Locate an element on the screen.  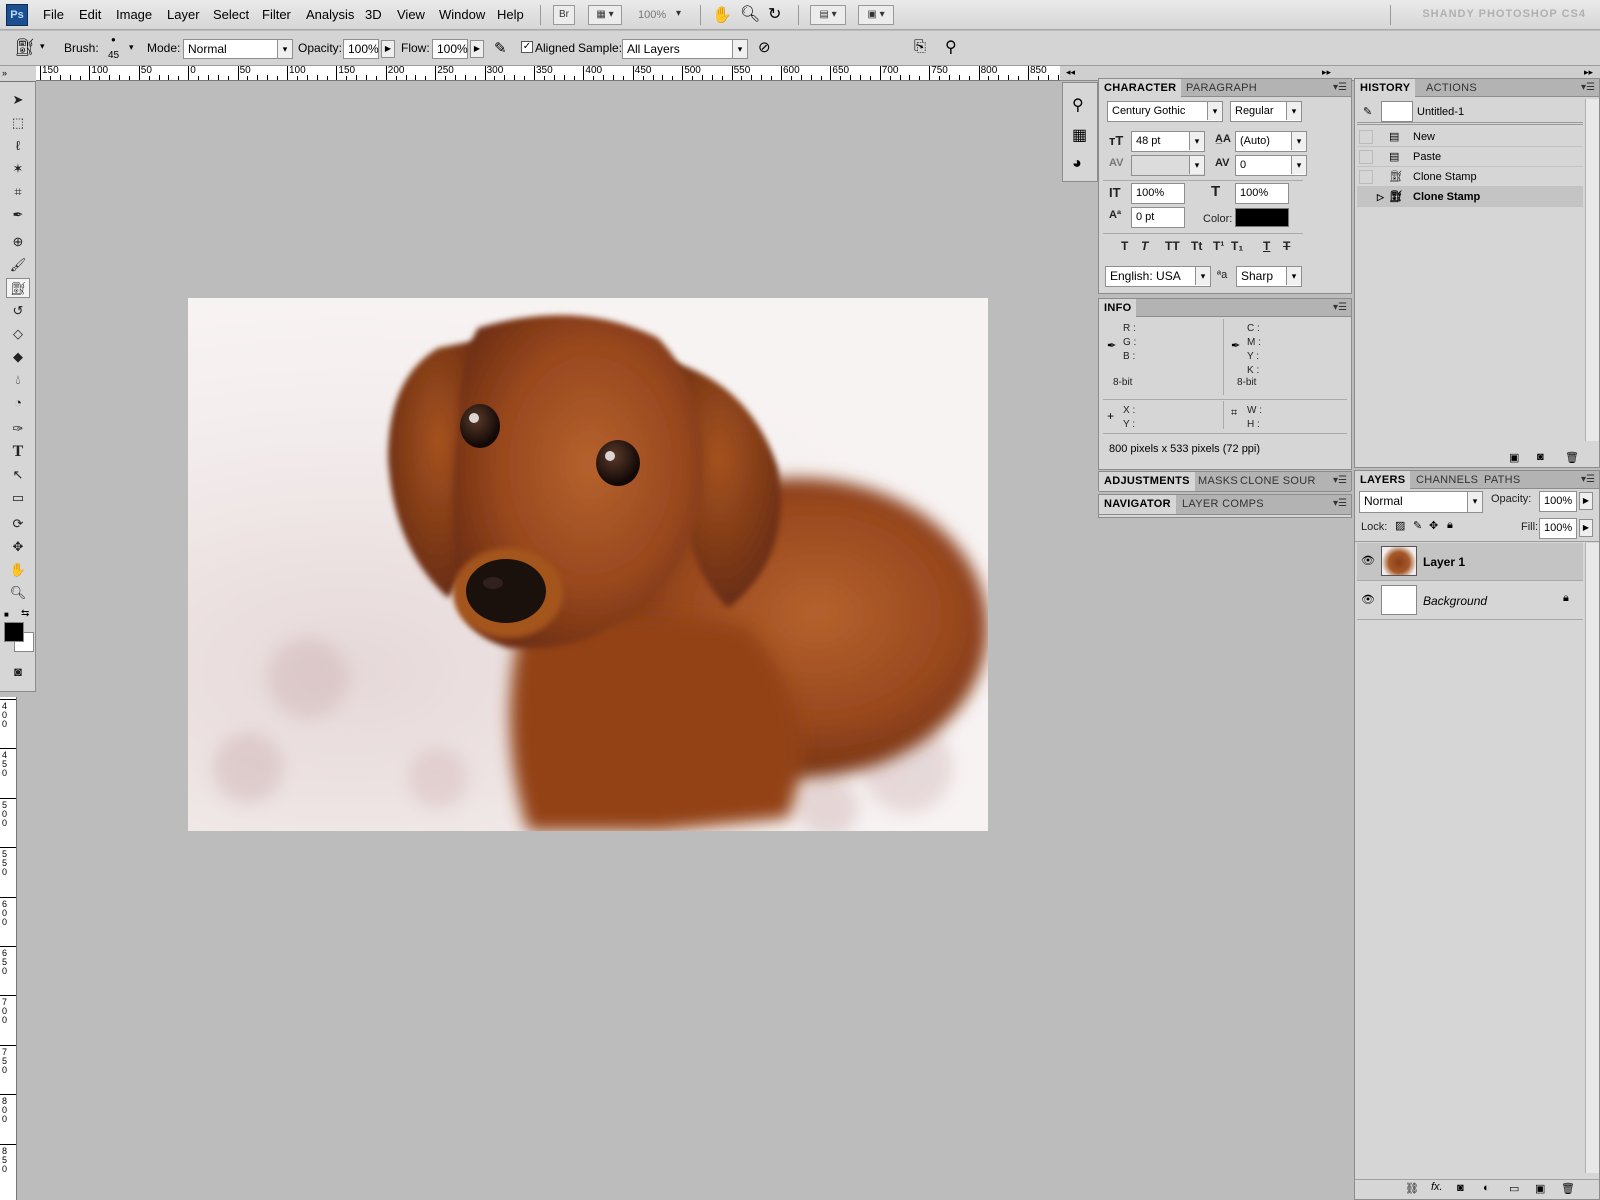
tab-clone-source: CLONE SOUR is located at coordinates (1278, 481).